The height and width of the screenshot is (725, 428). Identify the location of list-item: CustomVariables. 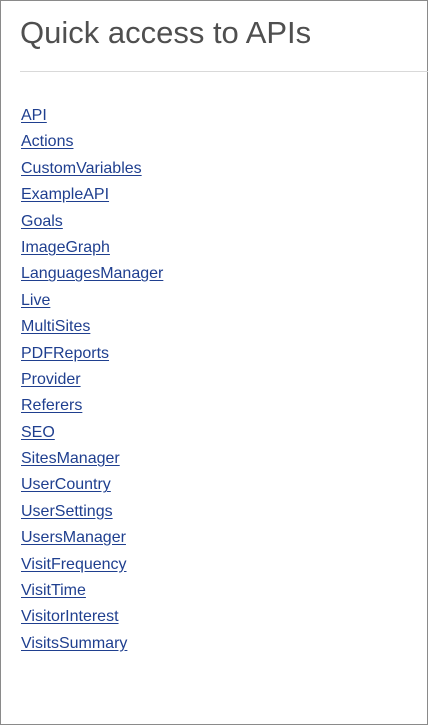
(92, 169).